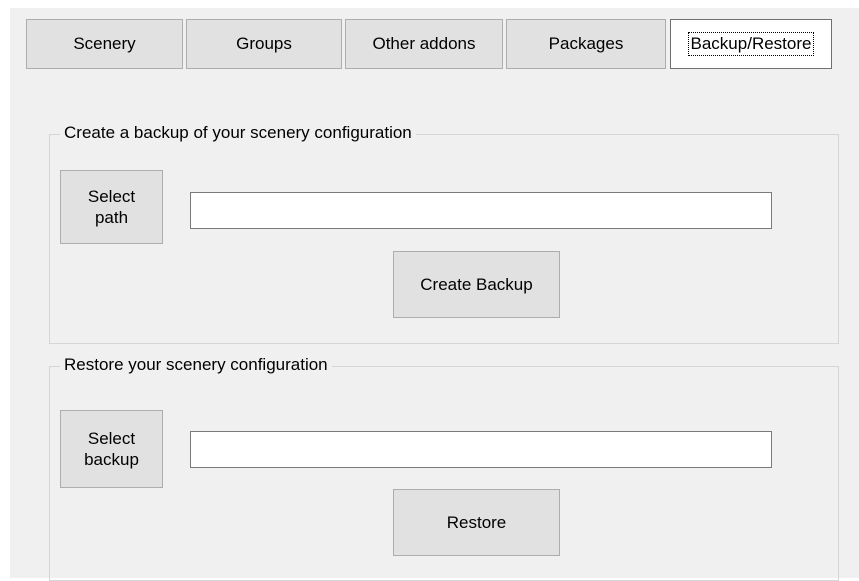 This screenshot has width=859, height=581. Describe the element at coordinates (476, 284) in the screenshot. I see `create-backup-button: Create Backup` at that location.